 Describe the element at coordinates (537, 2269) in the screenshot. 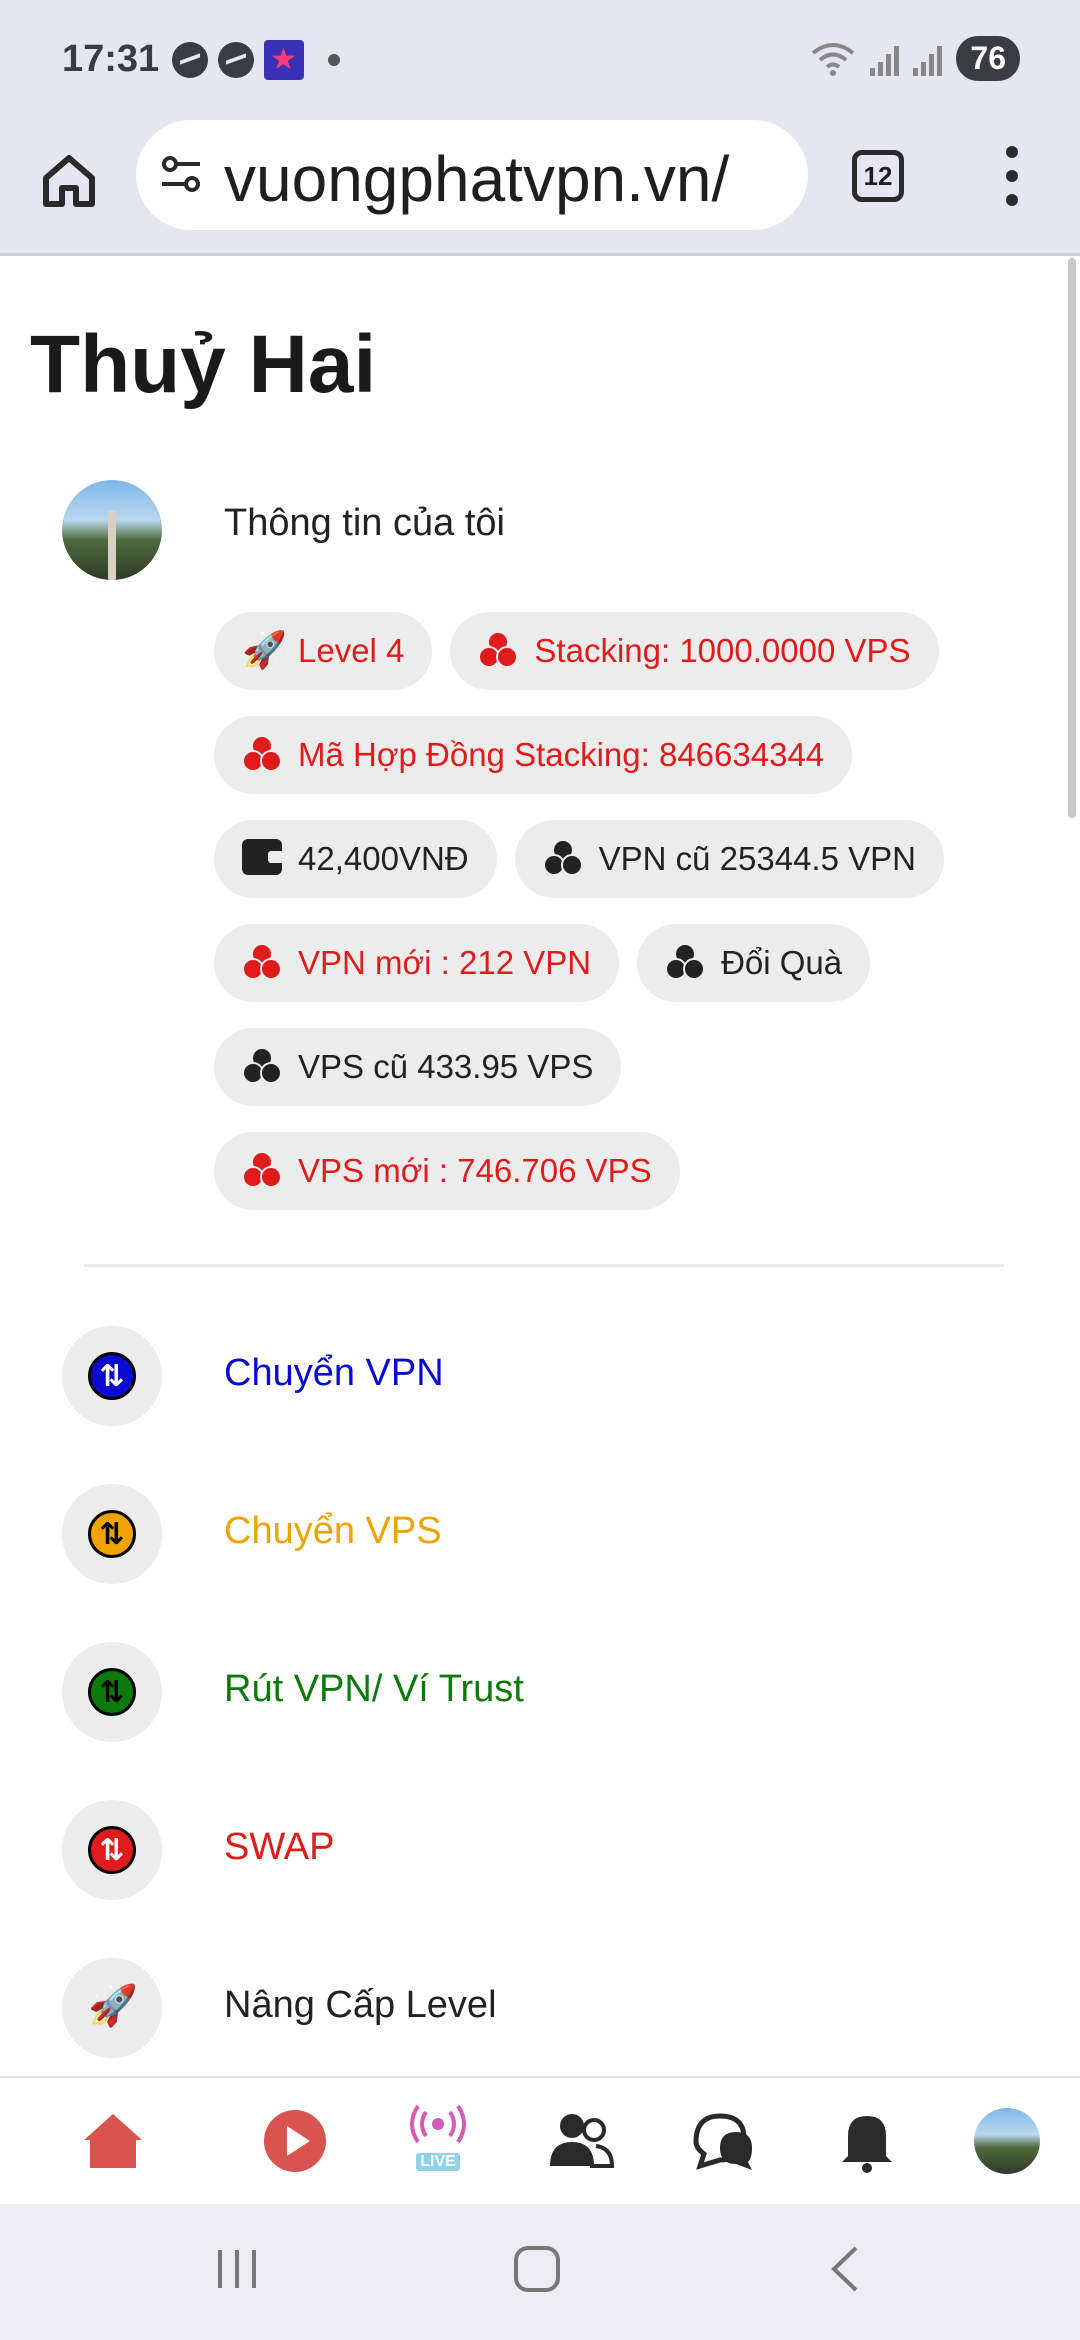

I see `home-nav-icon` at that location.